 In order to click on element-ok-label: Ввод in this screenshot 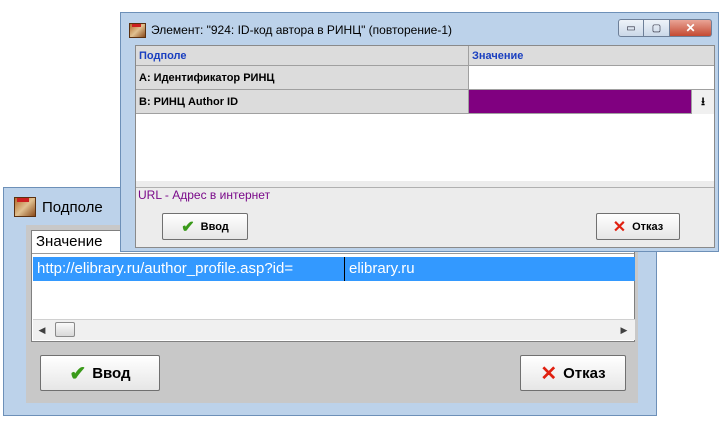, I will do `click(214, 226)`.